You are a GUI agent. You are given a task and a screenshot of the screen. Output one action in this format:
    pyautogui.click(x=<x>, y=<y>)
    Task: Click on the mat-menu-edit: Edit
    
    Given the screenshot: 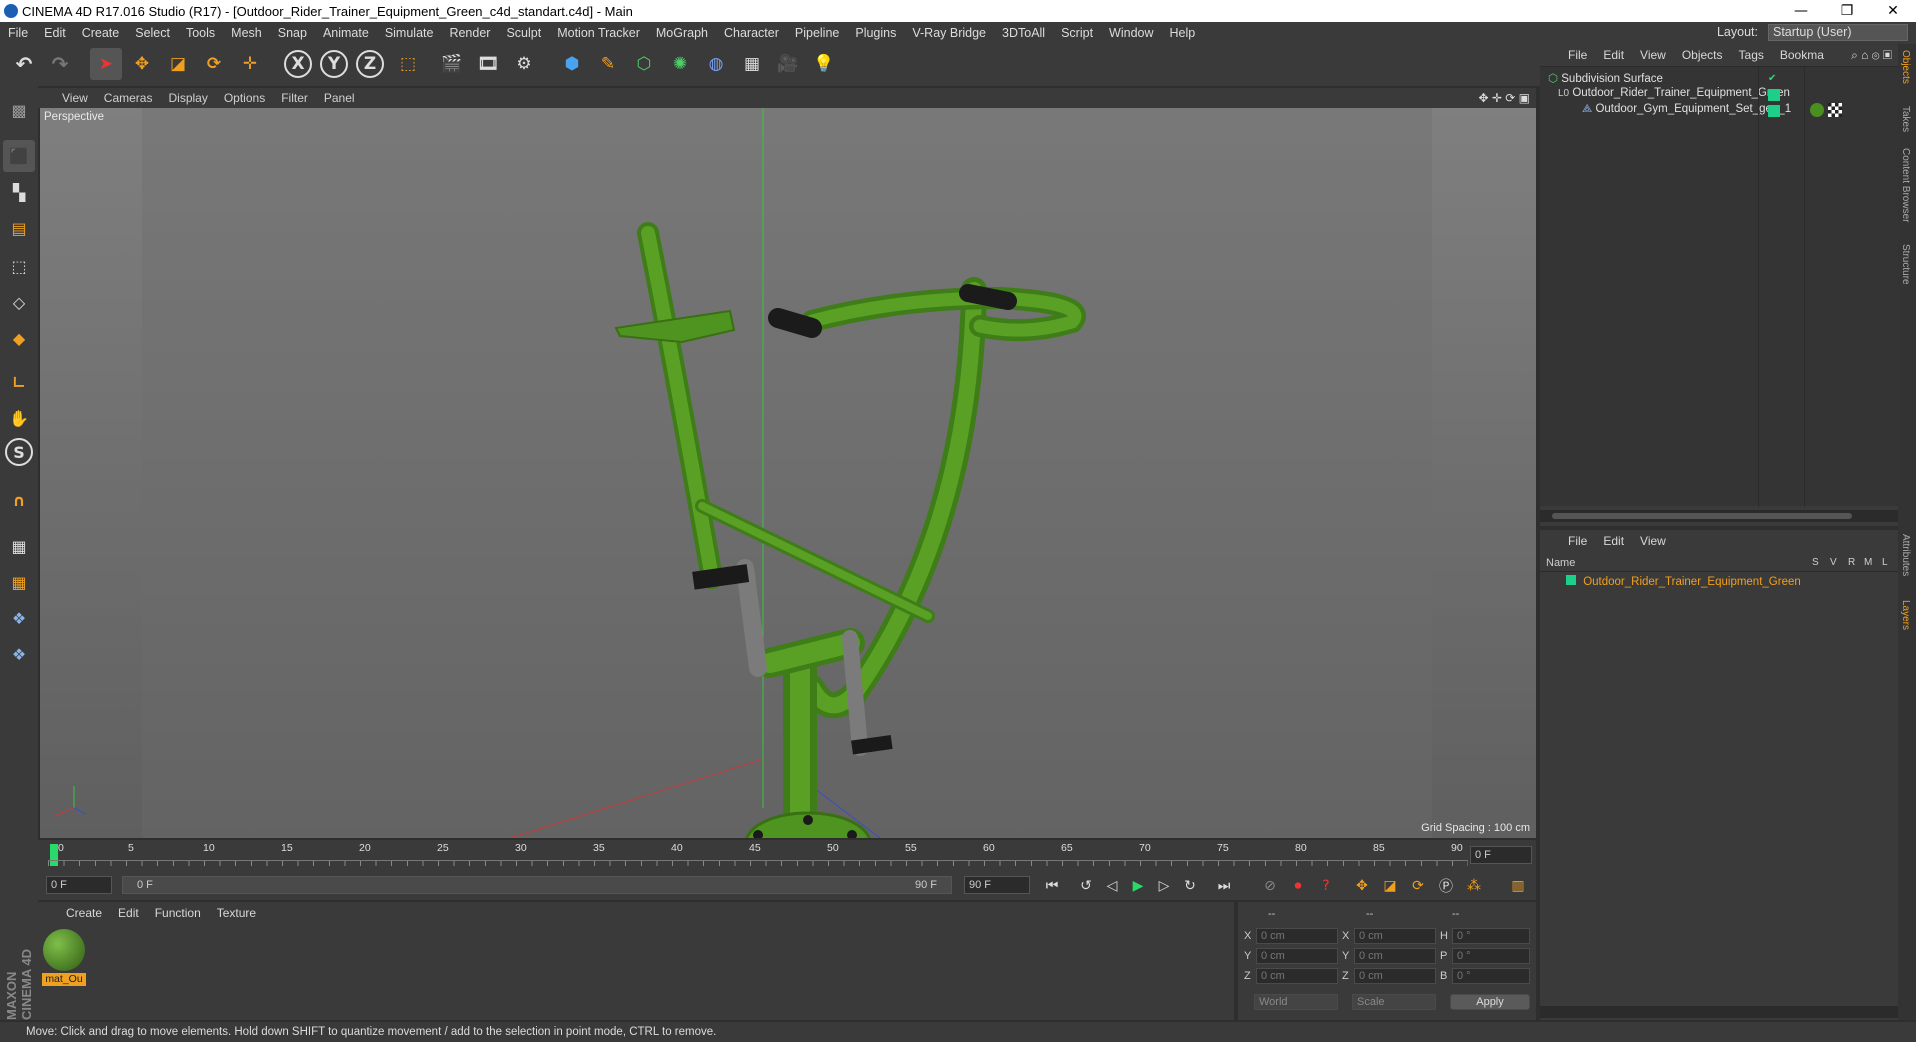 What is the action you would take?
    pyautogui.click(x=128, y=913)
    